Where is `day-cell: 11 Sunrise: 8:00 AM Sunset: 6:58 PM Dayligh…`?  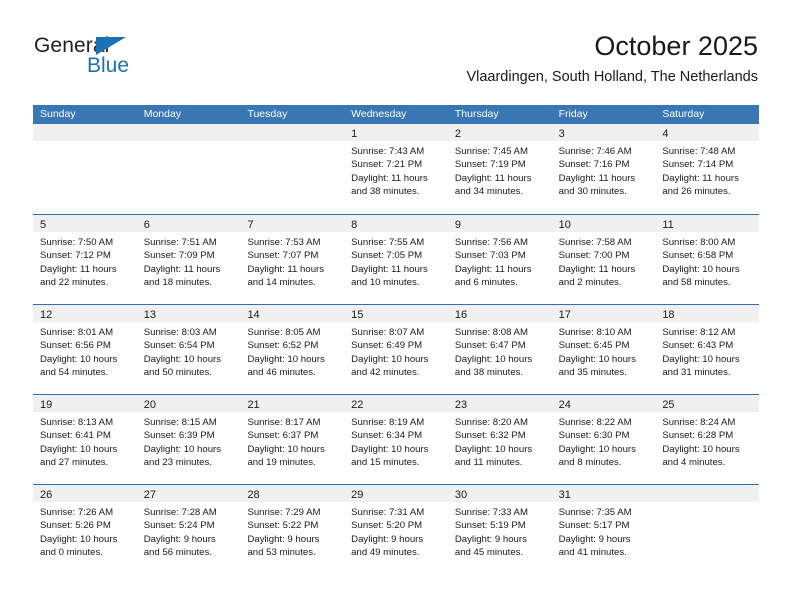
day-cell: 11 Sunrise: 8:00 AM Sunset: 6:58 PM Dayligh… is located at coordinates (707, 259).